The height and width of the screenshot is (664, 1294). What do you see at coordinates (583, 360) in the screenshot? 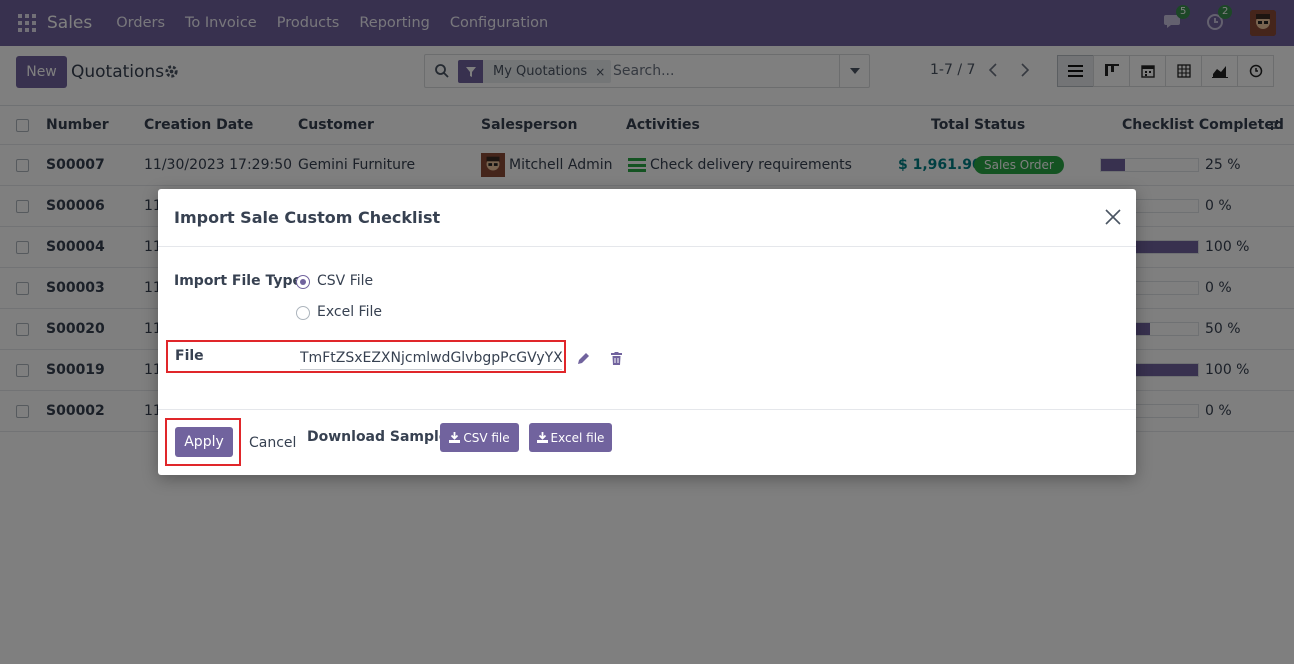
I see `pencil-icon` at bounding box center [583, 360].